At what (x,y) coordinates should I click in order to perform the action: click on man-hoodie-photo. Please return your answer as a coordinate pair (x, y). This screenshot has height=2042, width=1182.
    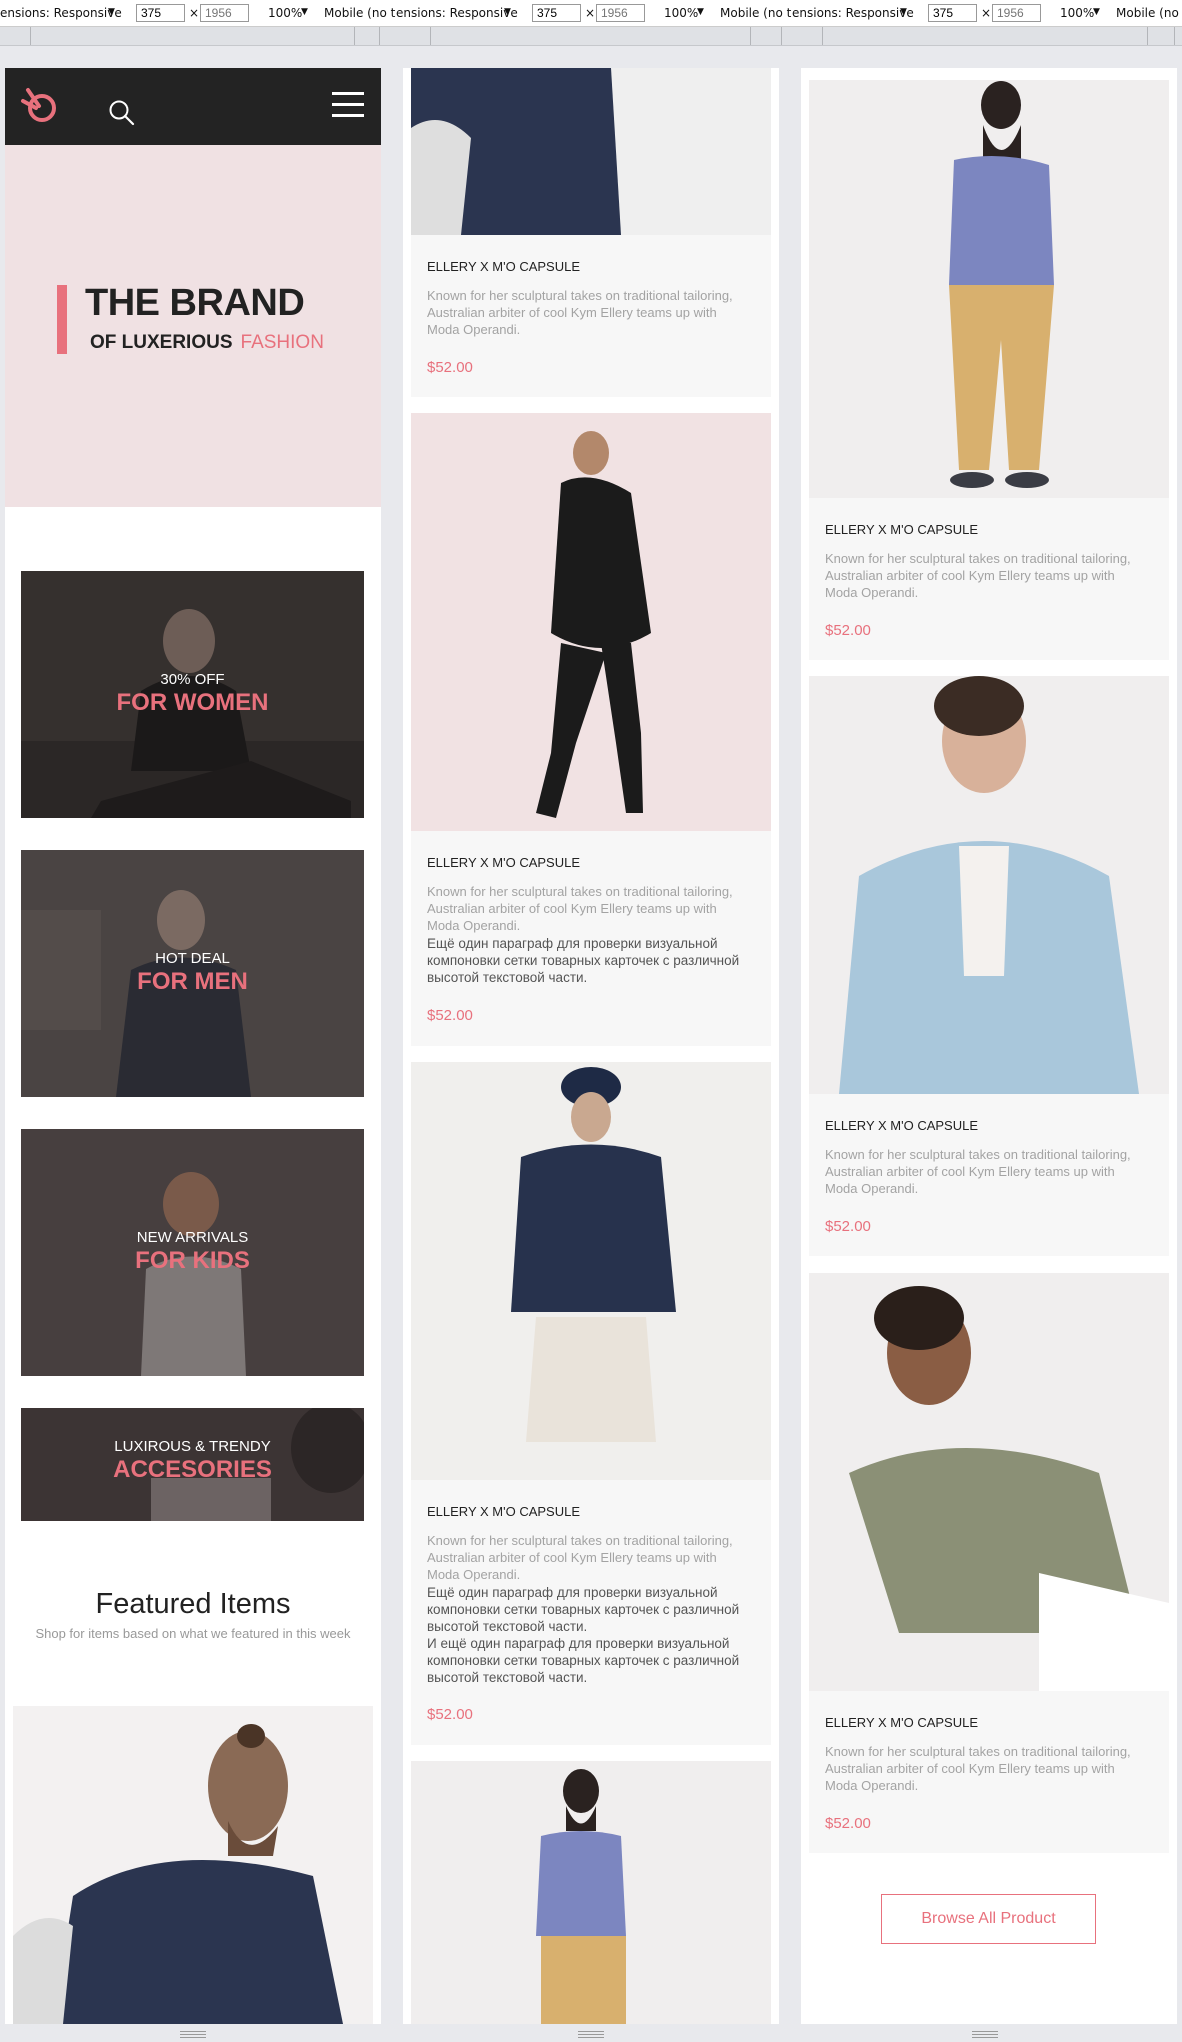
    Looking at the image, I should click on (593, 1254).